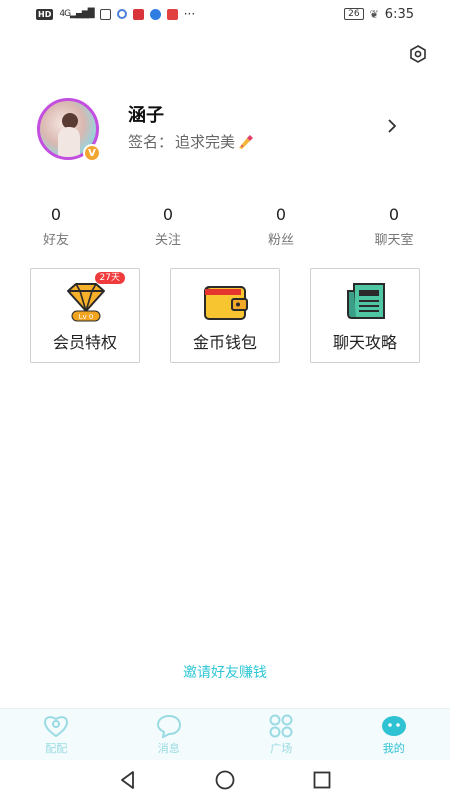 Image resolution: width=450 pixels, height=800 pixels. I want to click on nail-polish-emoji-icon, so click(246, 141).